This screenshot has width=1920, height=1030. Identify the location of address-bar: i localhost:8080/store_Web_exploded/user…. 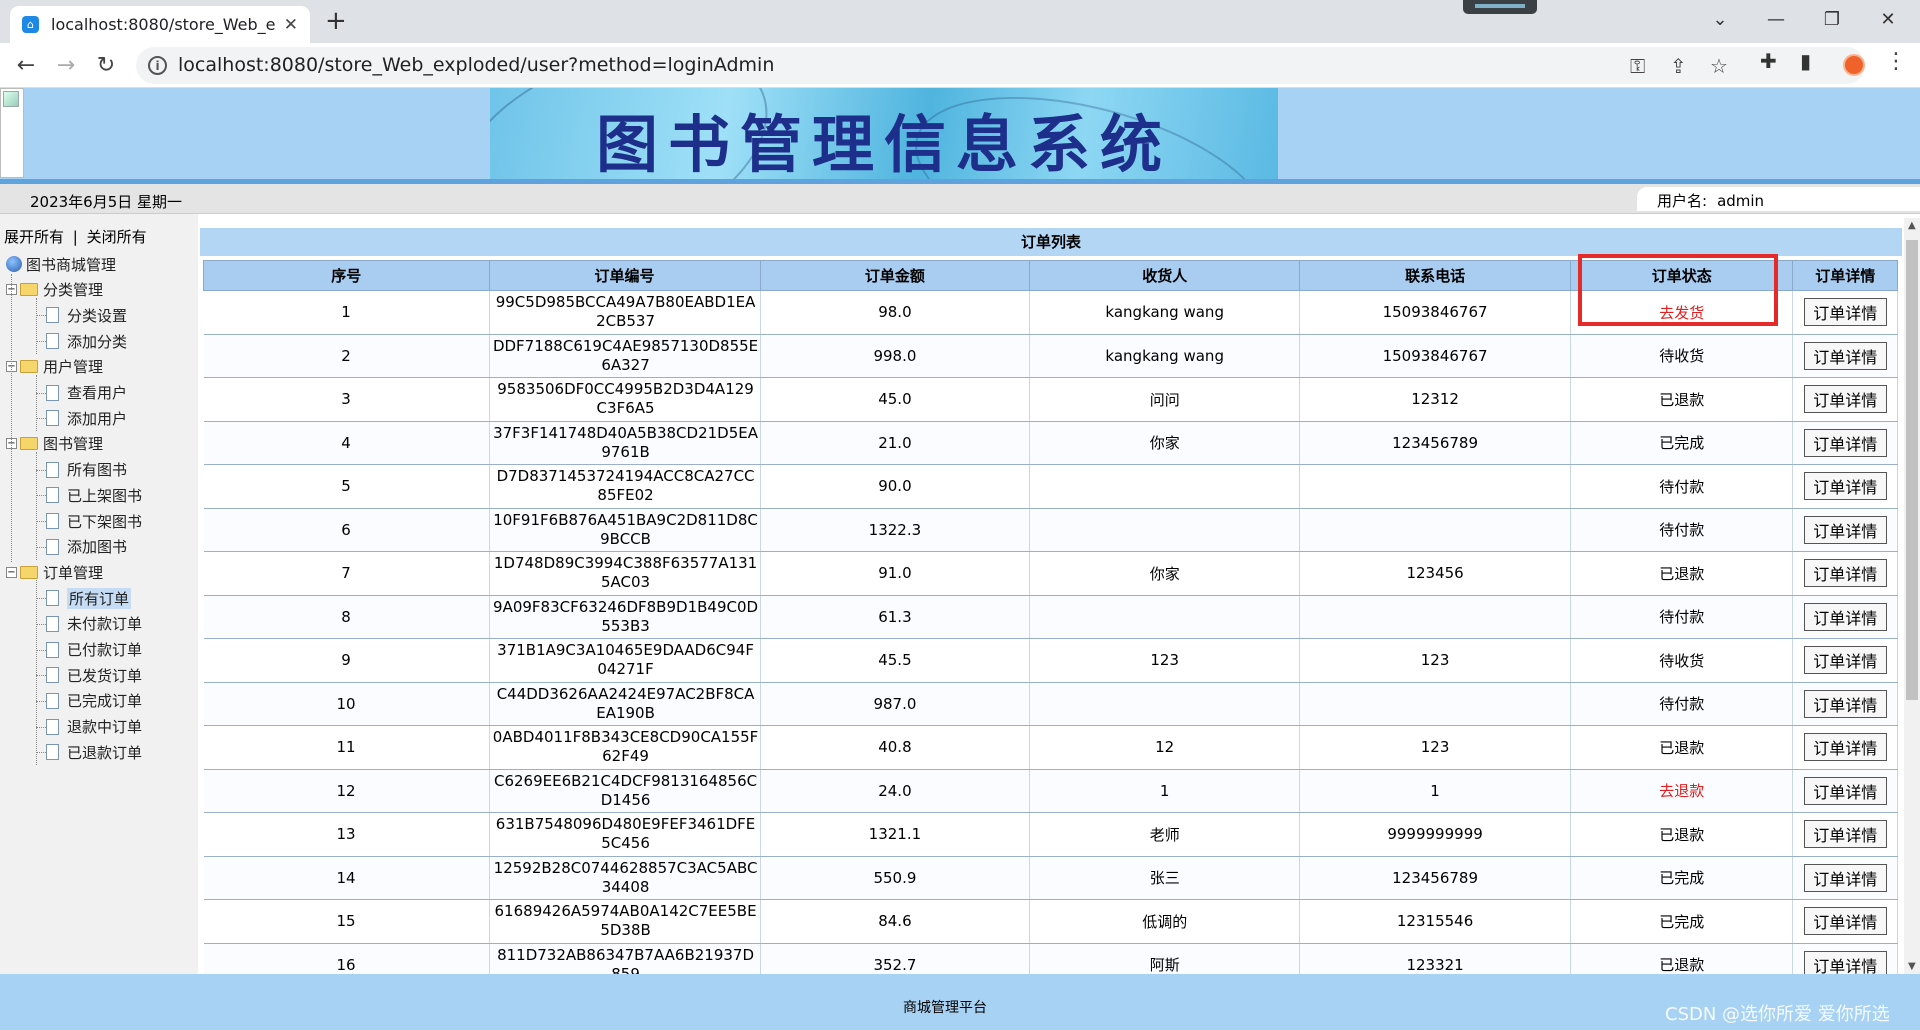
(1000, 65).